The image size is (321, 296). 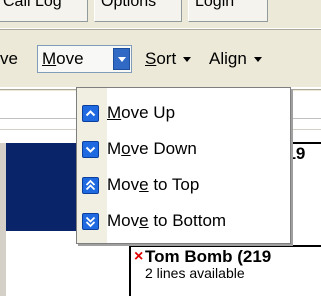 I want to click on move-dropdown-arrow-icon, so click(x=121, y=59).